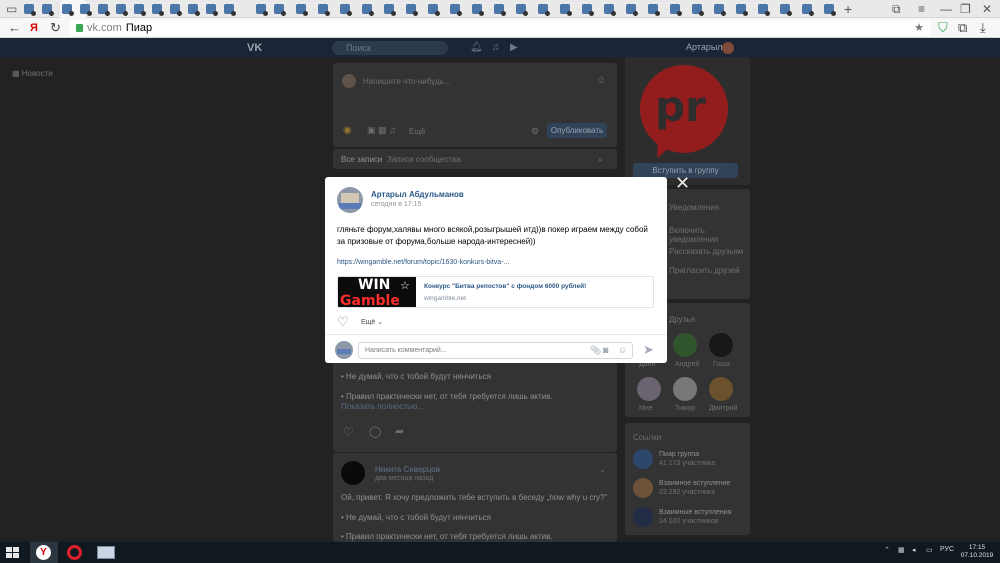  Describe the element at coordinates (396, 204) in the screenshot. I see `post-date: сегодня в 17:15` at that location.